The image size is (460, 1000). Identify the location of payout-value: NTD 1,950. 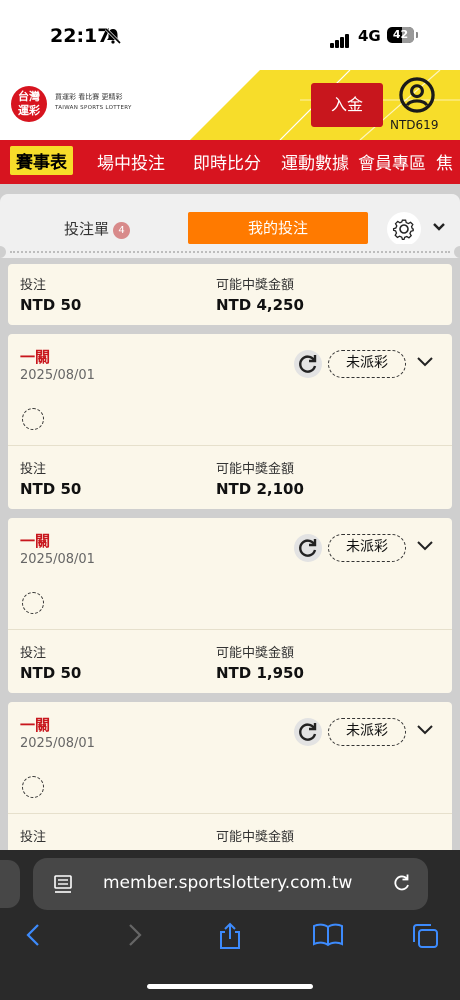
(260, 673).